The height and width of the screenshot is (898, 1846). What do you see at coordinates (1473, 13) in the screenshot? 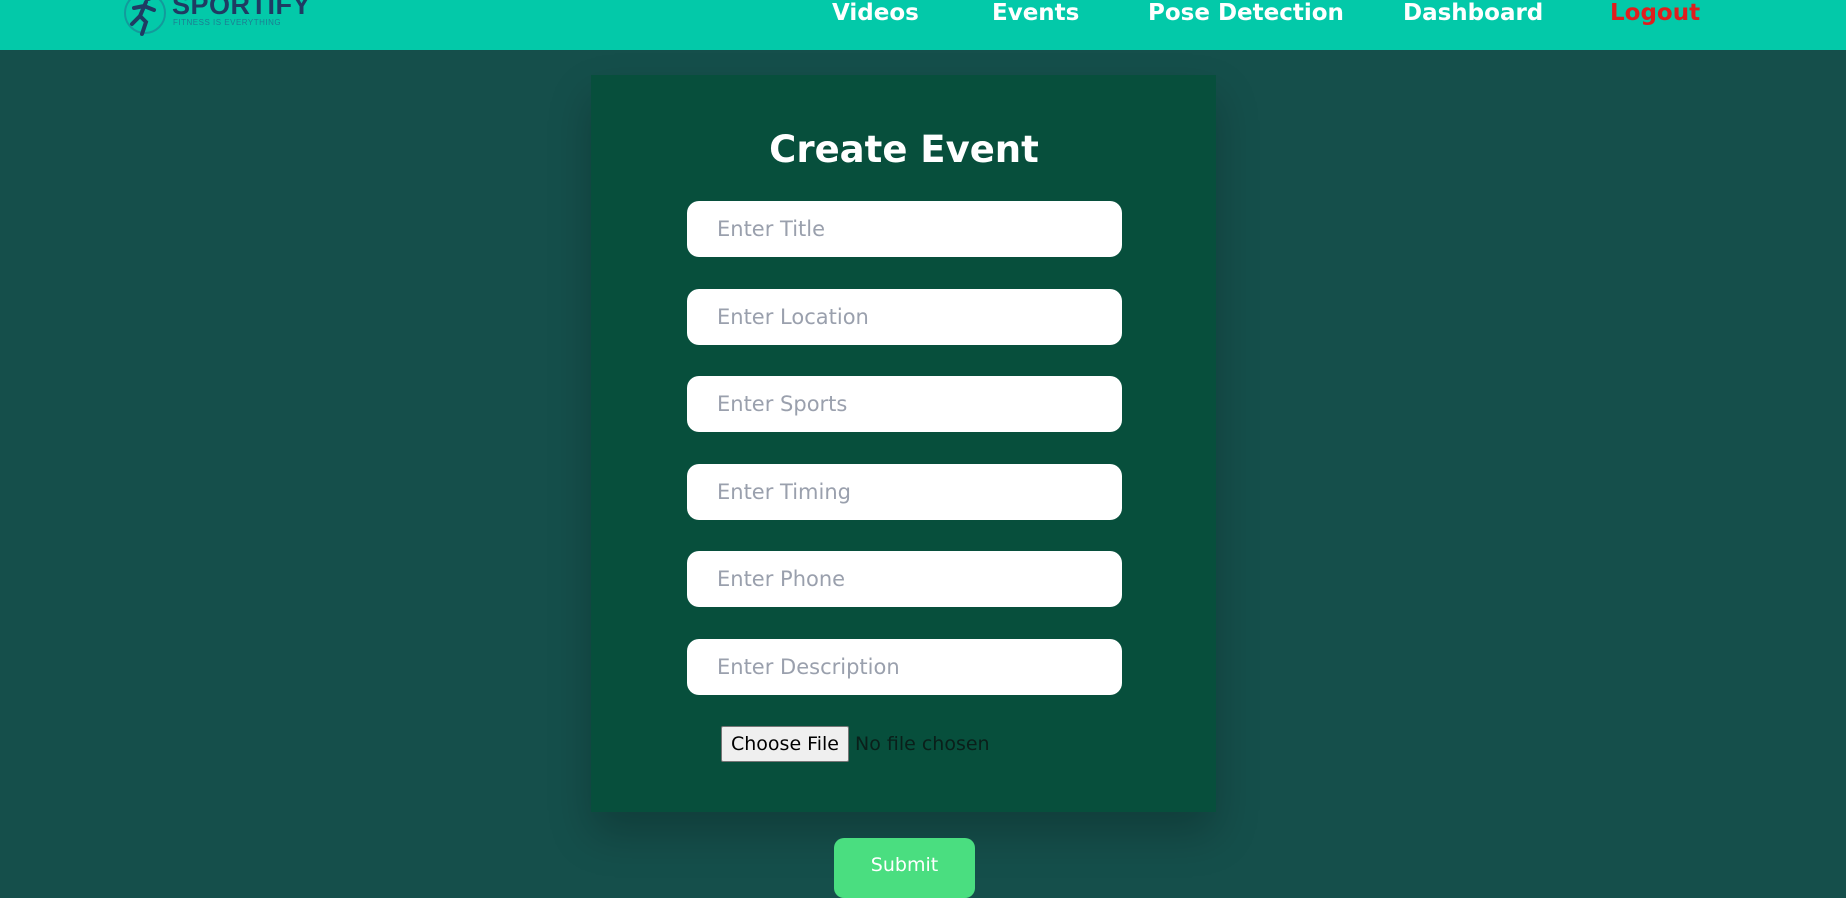
I see `nav-dashboard-link: Dashboard` at bounding box center [1473, 13].